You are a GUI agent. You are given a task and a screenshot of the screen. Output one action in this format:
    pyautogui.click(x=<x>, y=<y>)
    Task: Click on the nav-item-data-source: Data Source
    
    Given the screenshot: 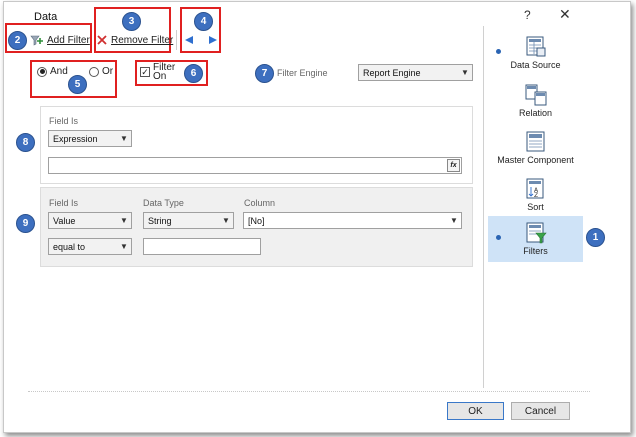 What is the action you would take?
    pyautogui.click(x=535, y=58)
    